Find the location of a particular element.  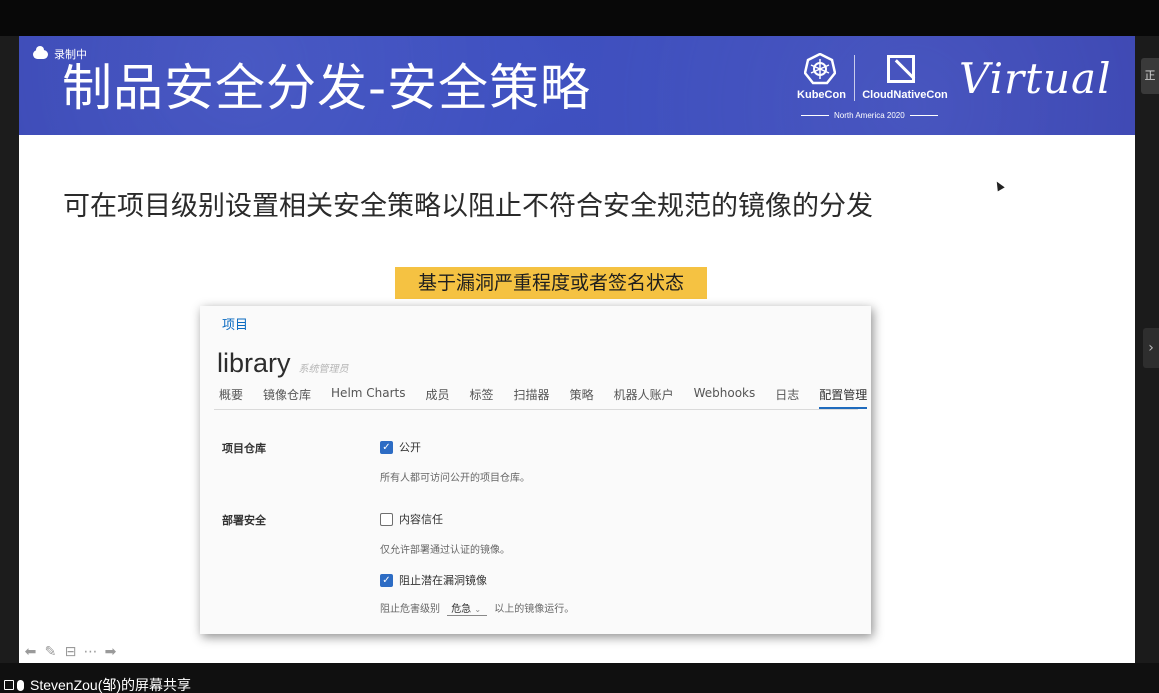

public-option: ✓ 公开 is located at coordinates (400, 447).